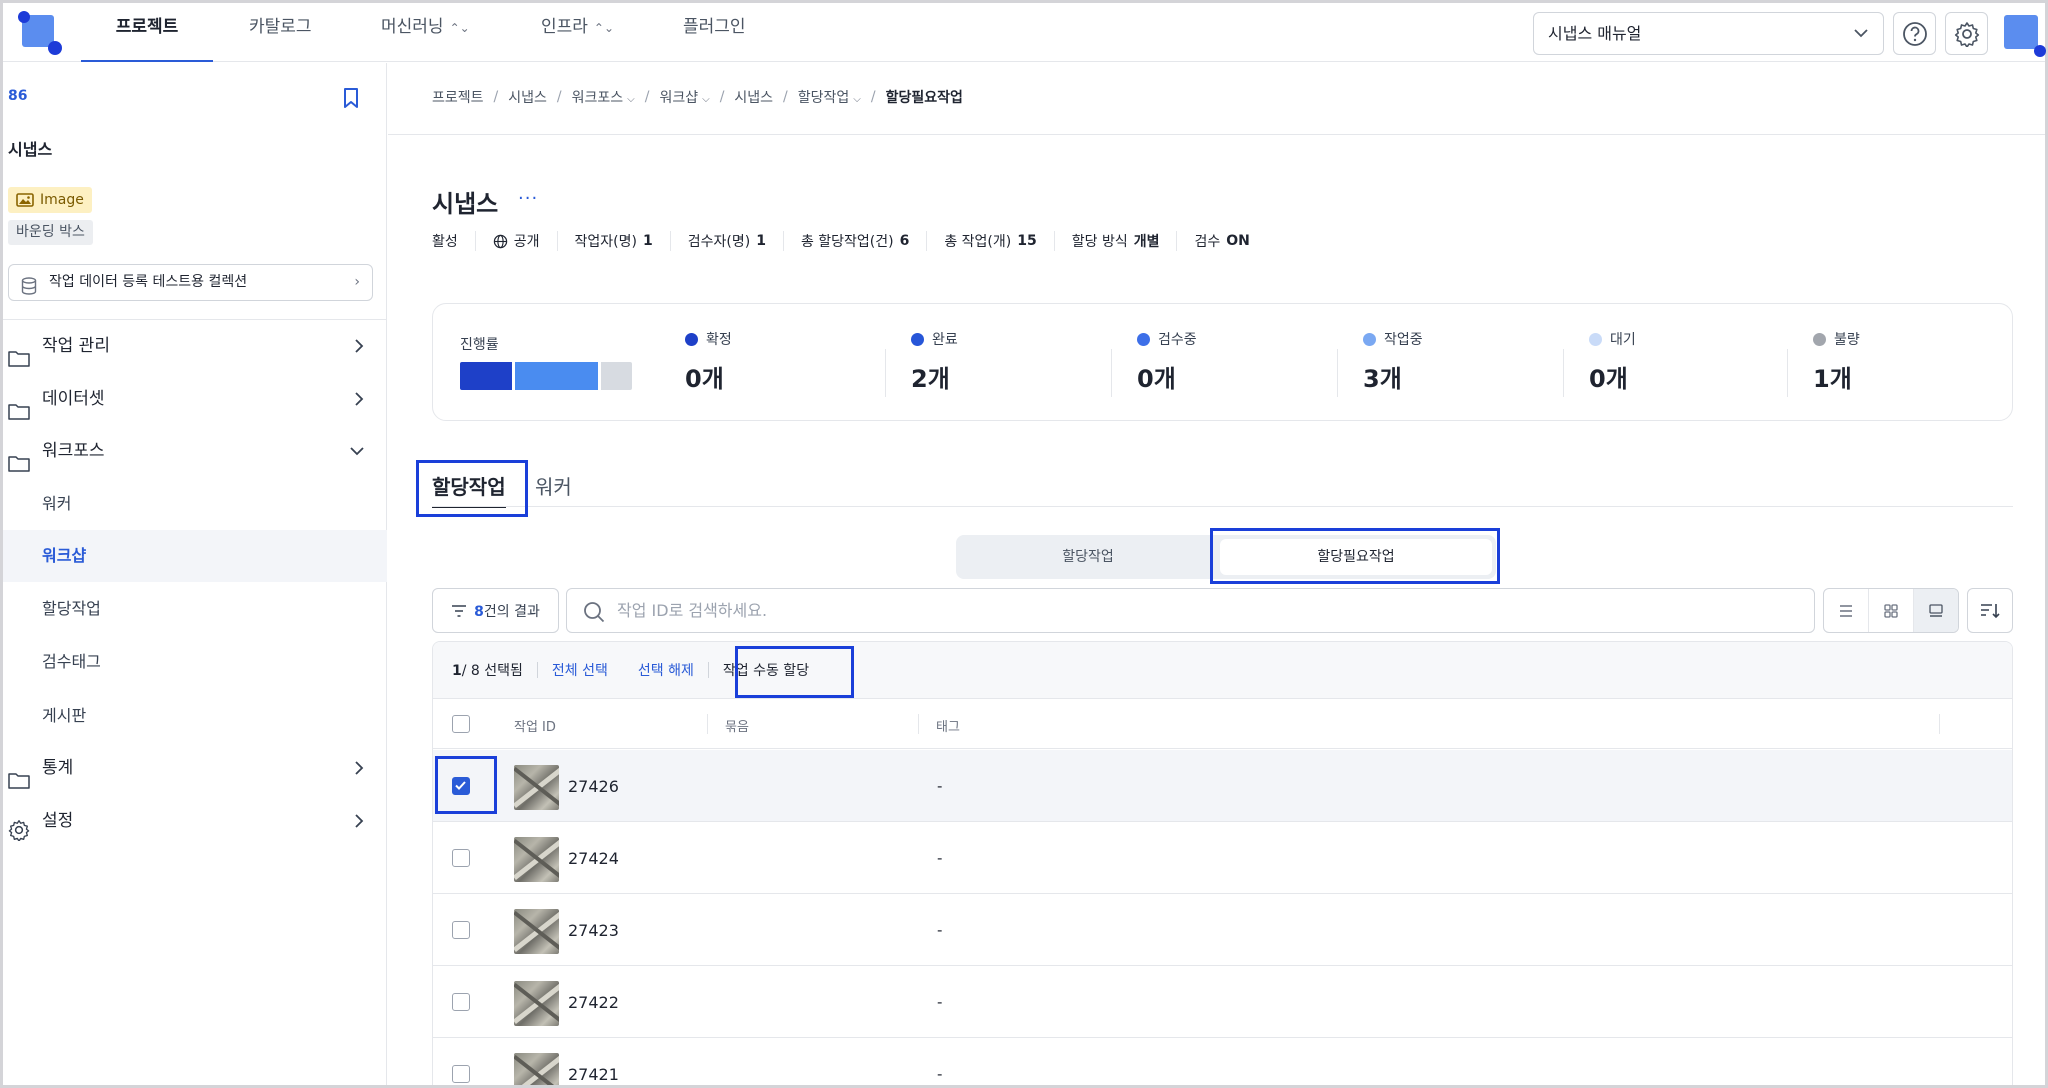 Image resolution: width=2048 pixels, height=1088 pixels. I want to click on table-row: 27422 -, so click(1222, 1002).